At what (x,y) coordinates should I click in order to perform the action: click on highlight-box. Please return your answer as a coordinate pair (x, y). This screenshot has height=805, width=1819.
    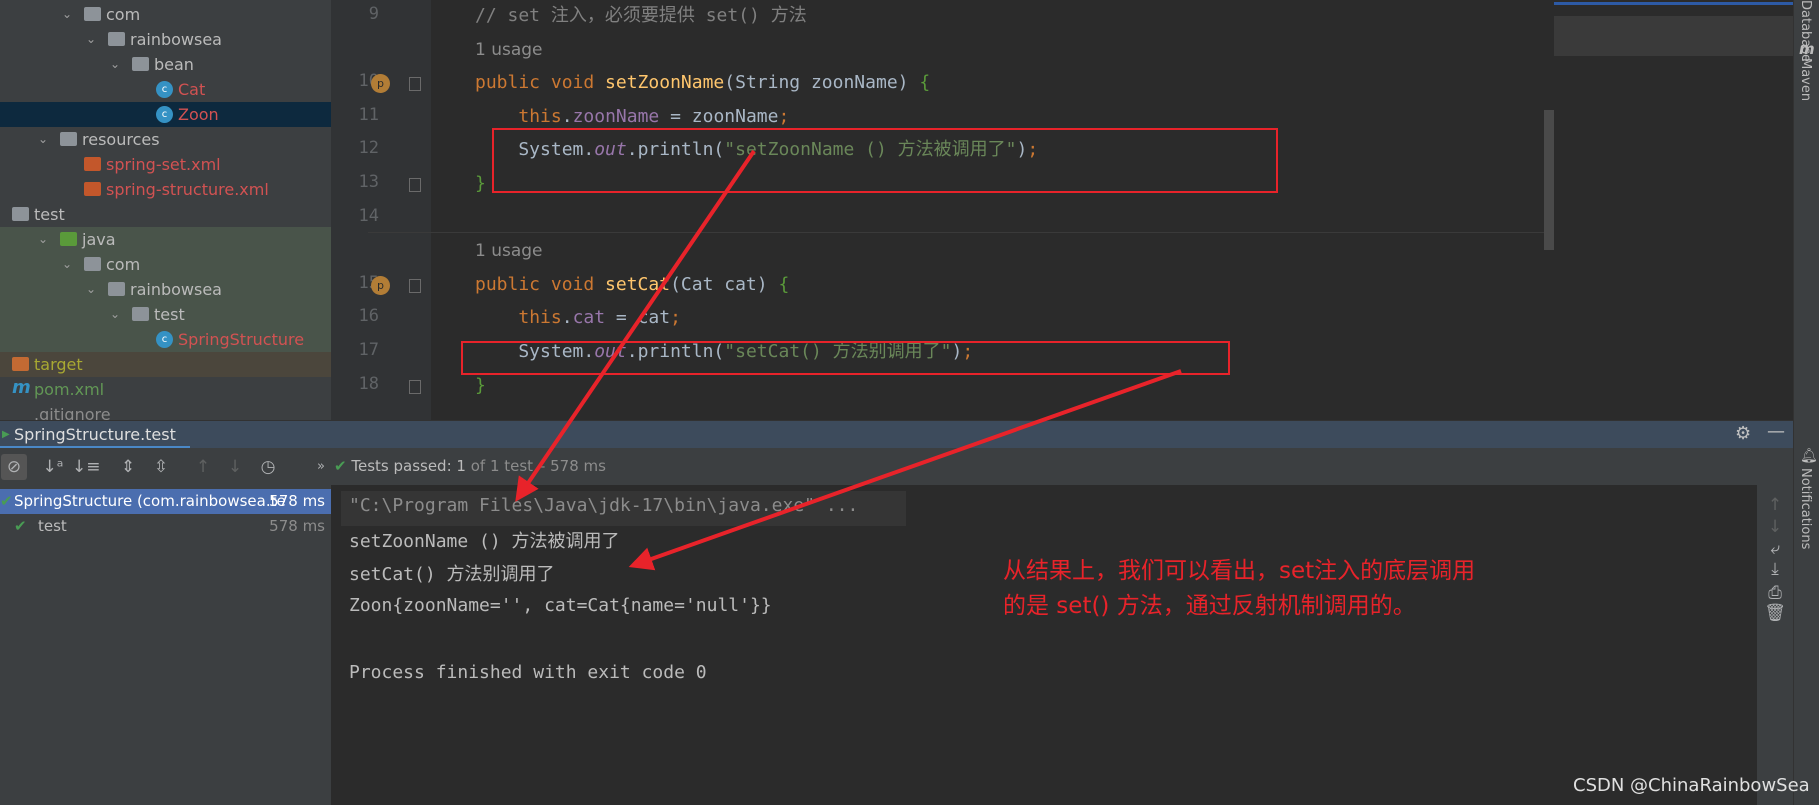
    Looking at the image, I should click on (885, 160).